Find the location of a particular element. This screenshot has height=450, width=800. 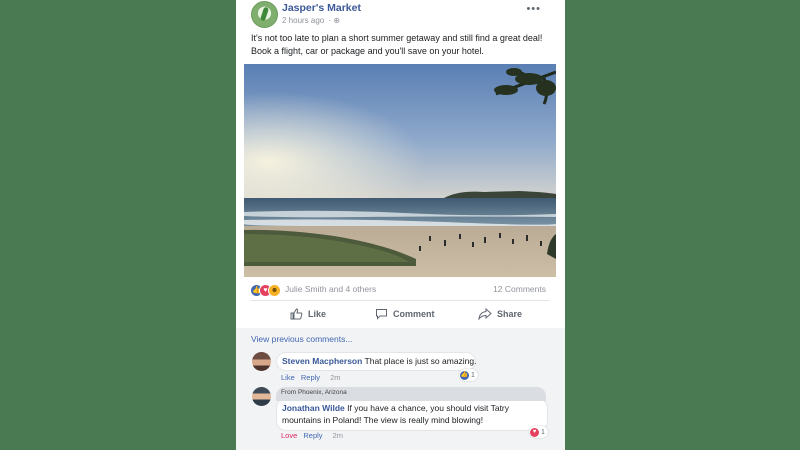

page-avatar is located at coordinates (264, 14).